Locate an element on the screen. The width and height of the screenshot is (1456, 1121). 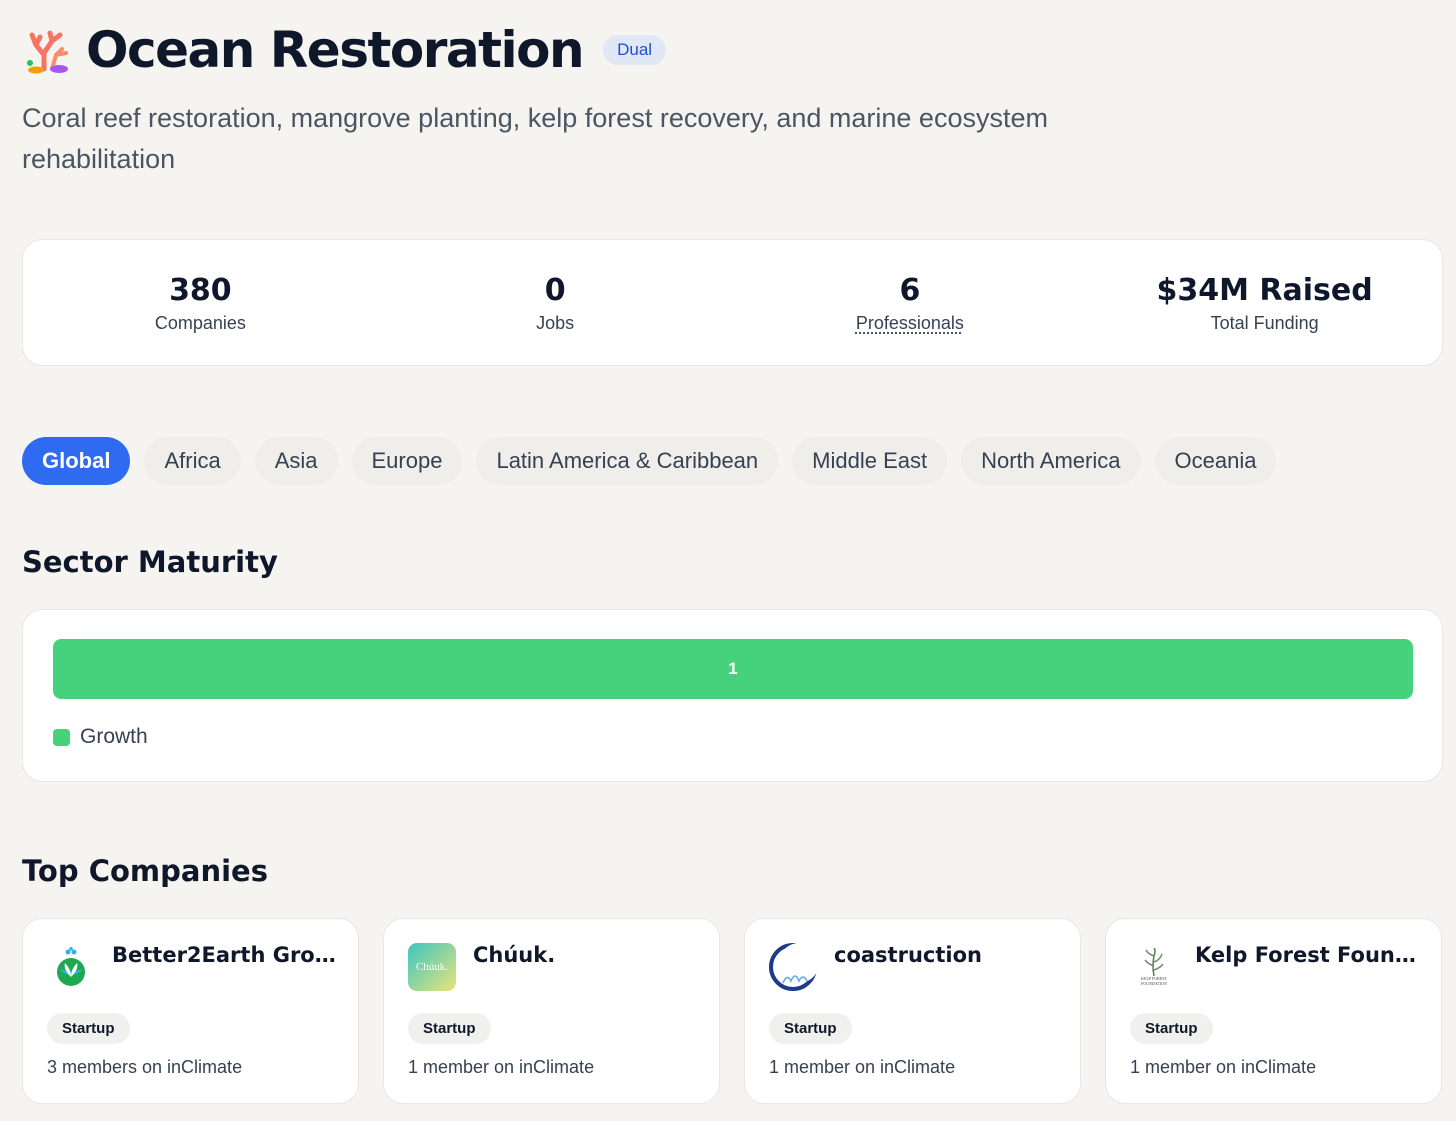
growth-swatch is located at coordinates (61, 737).